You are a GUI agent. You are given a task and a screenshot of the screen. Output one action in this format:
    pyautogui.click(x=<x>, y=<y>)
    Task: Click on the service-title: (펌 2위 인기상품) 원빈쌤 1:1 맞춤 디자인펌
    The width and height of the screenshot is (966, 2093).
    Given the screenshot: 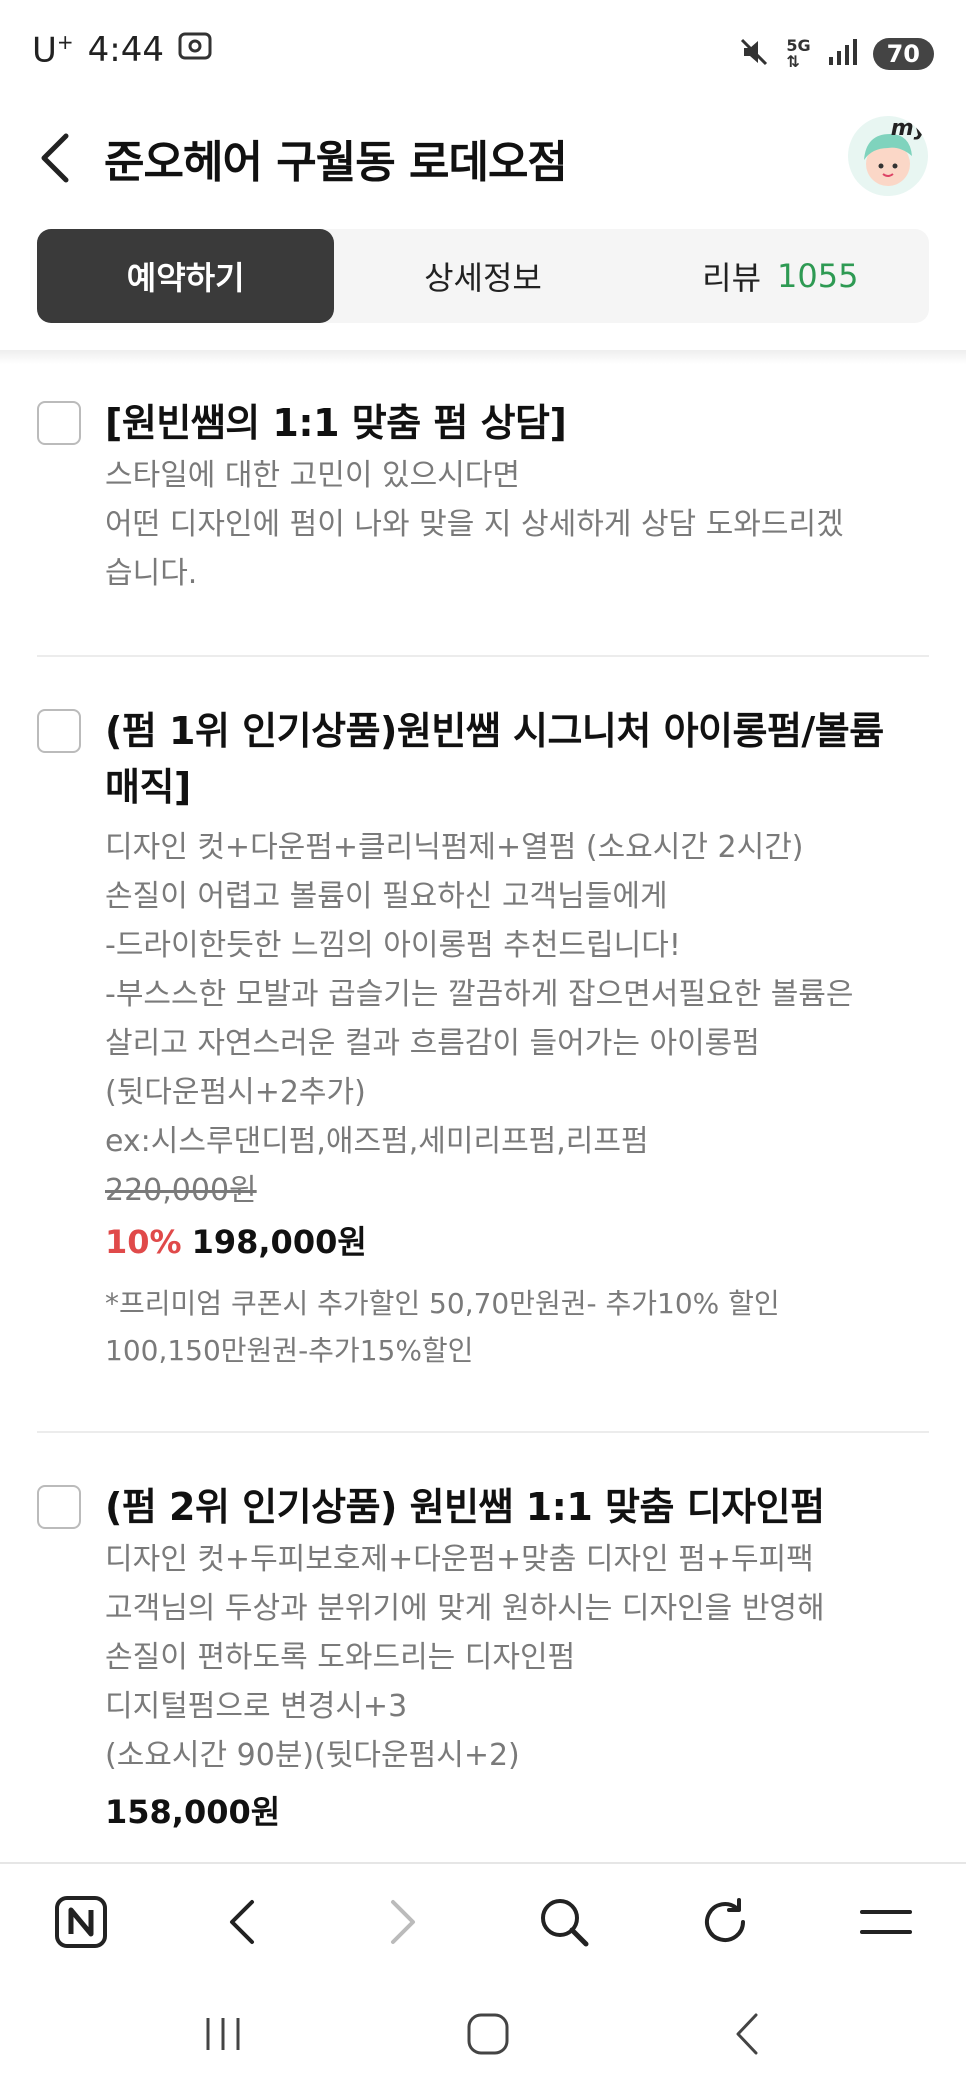 What is the action you would take?
    pyautogui.click(x=465, y=1507)
    